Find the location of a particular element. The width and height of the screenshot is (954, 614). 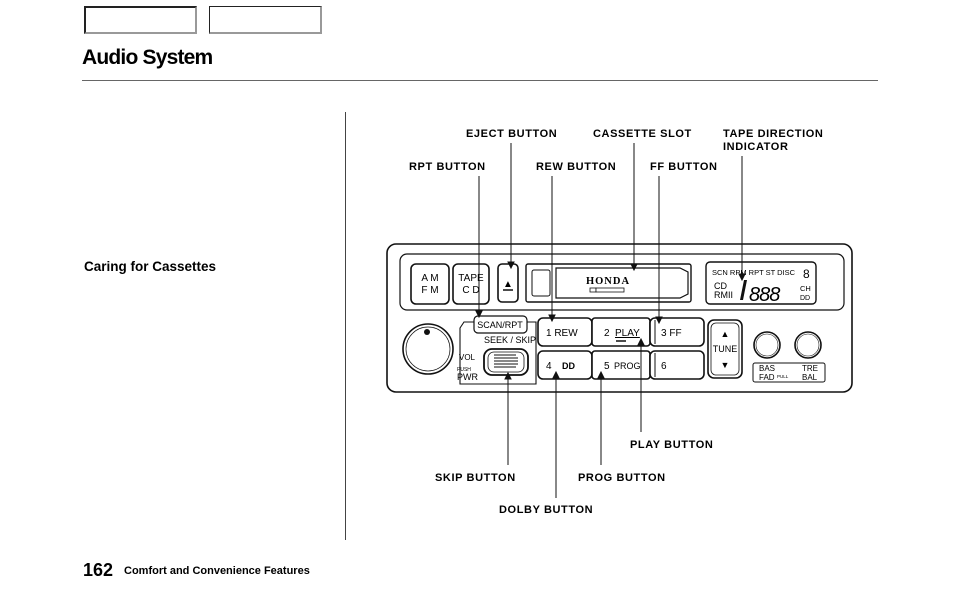

bass-fader-knob is located at coordinates (767, 345).